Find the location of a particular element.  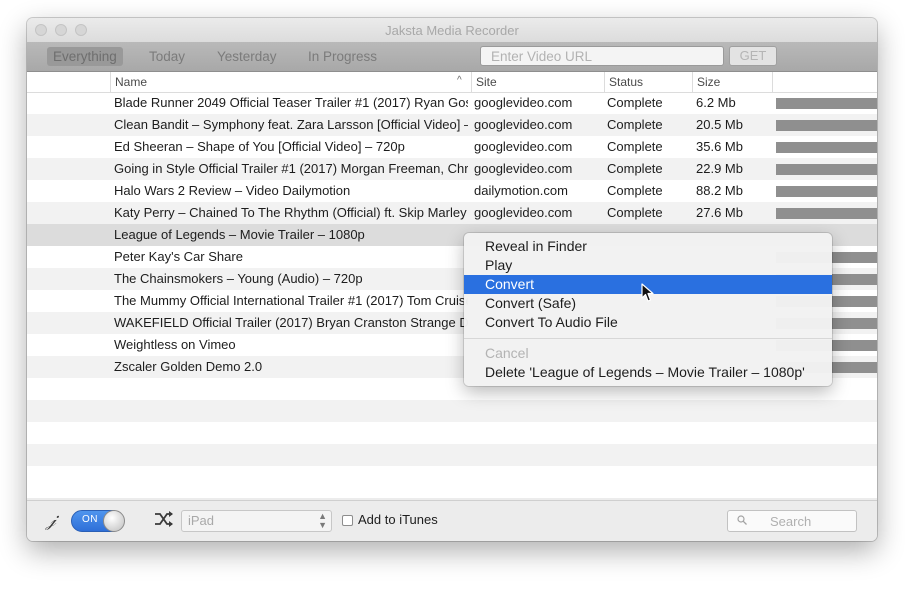

recording-toggle: ON is located at coordinates (98, 521).